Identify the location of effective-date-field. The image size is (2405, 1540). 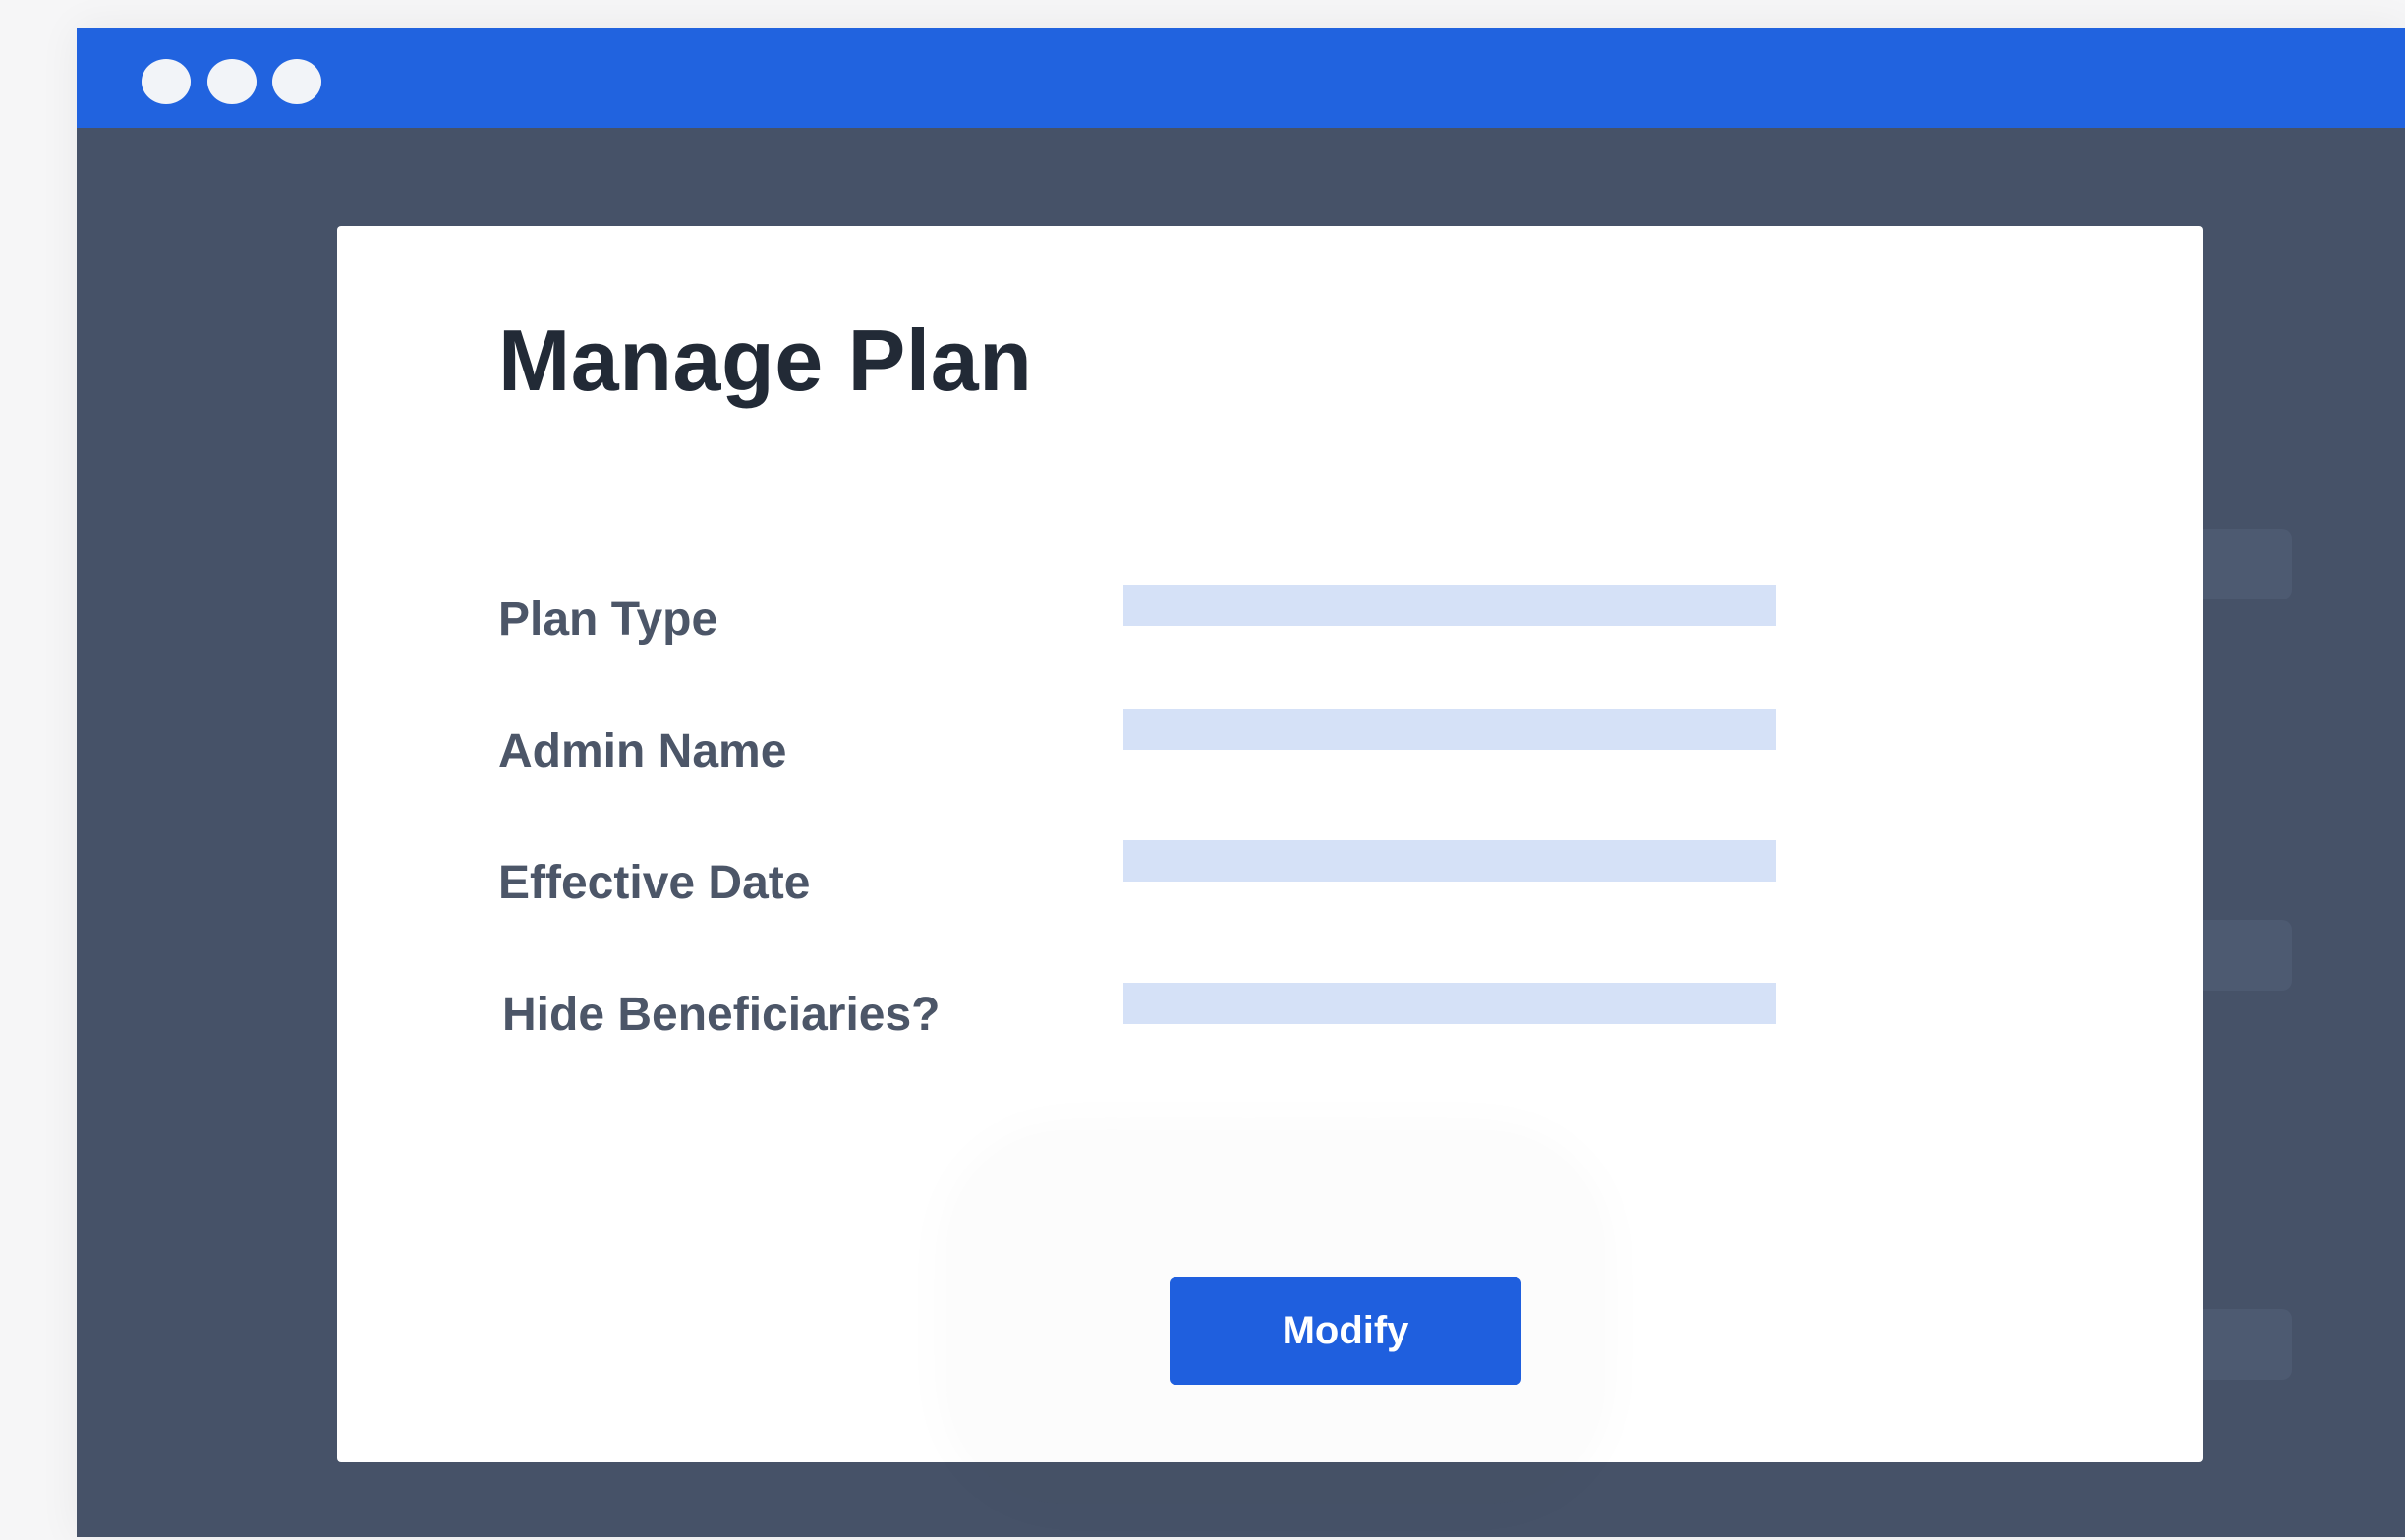
(1449, 861).